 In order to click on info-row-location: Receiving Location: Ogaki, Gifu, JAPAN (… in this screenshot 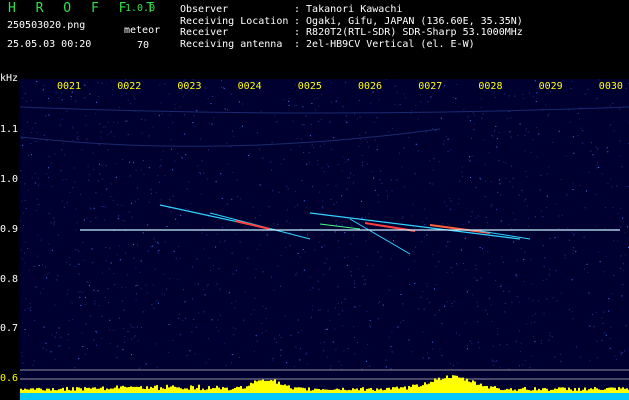, I will do `click(351, 22)`.